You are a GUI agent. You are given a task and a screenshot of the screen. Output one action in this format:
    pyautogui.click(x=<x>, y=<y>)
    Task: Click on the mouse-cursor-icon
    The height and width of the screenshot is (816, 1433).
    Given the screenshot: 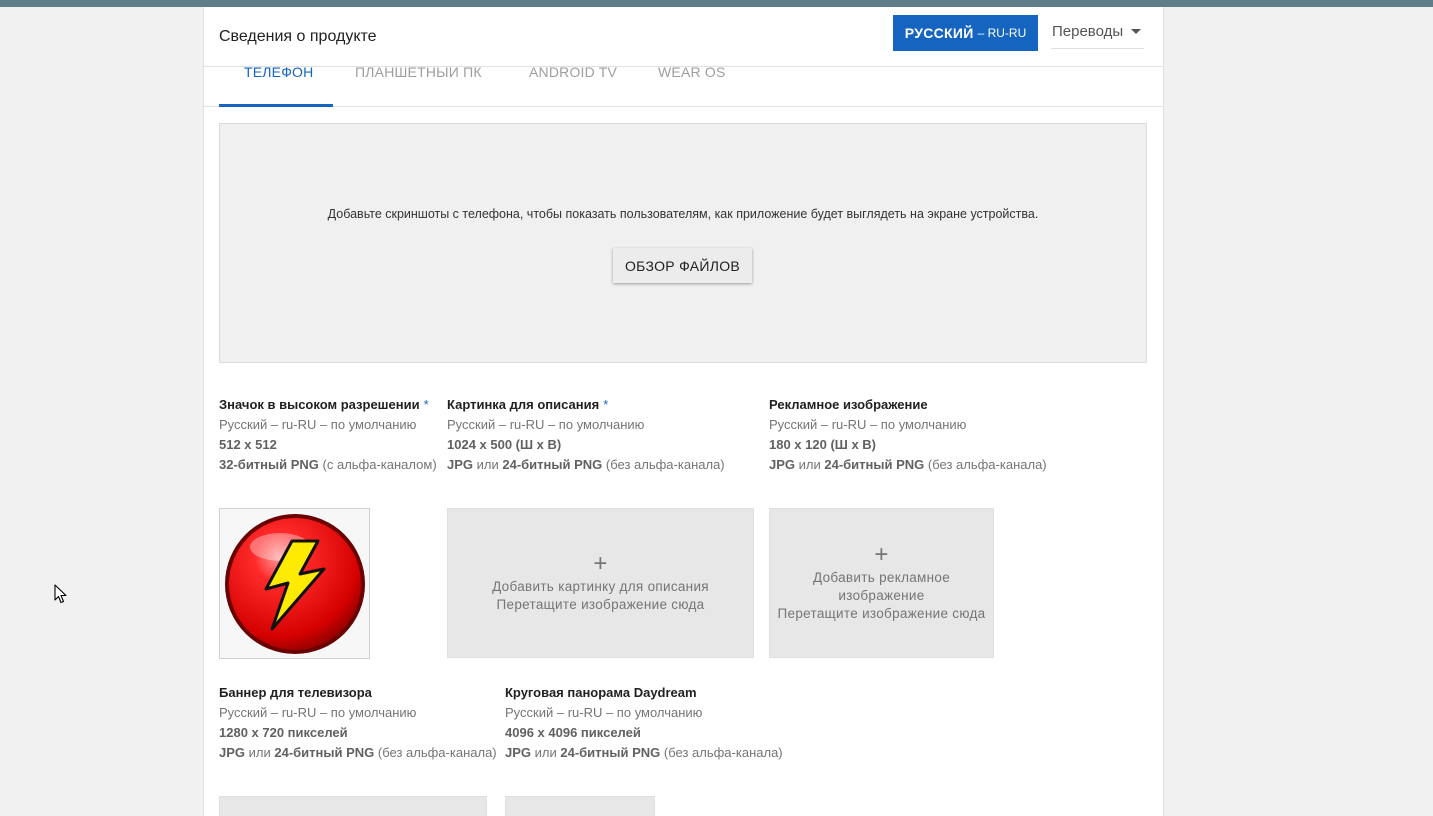 What is the action you would take?
    pyautogui.click(x=60, y=594)
    